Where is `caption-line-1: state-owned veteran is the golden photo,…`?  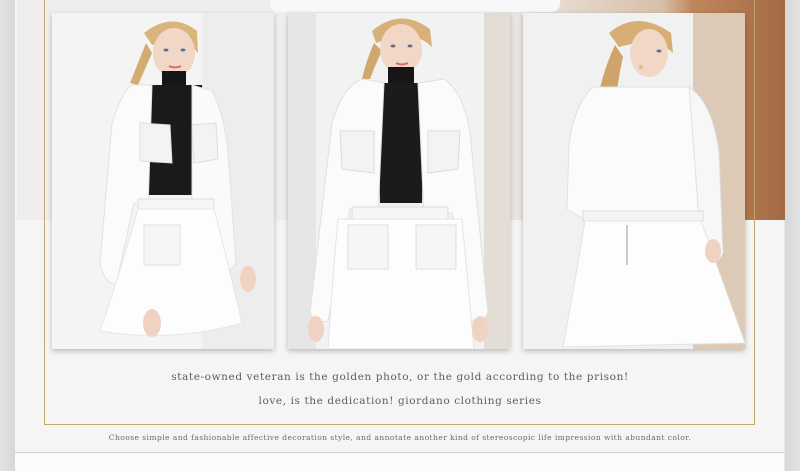
caption-line-1: state-owned veteran is the golden photo,… is located at coordinates (400, 377).